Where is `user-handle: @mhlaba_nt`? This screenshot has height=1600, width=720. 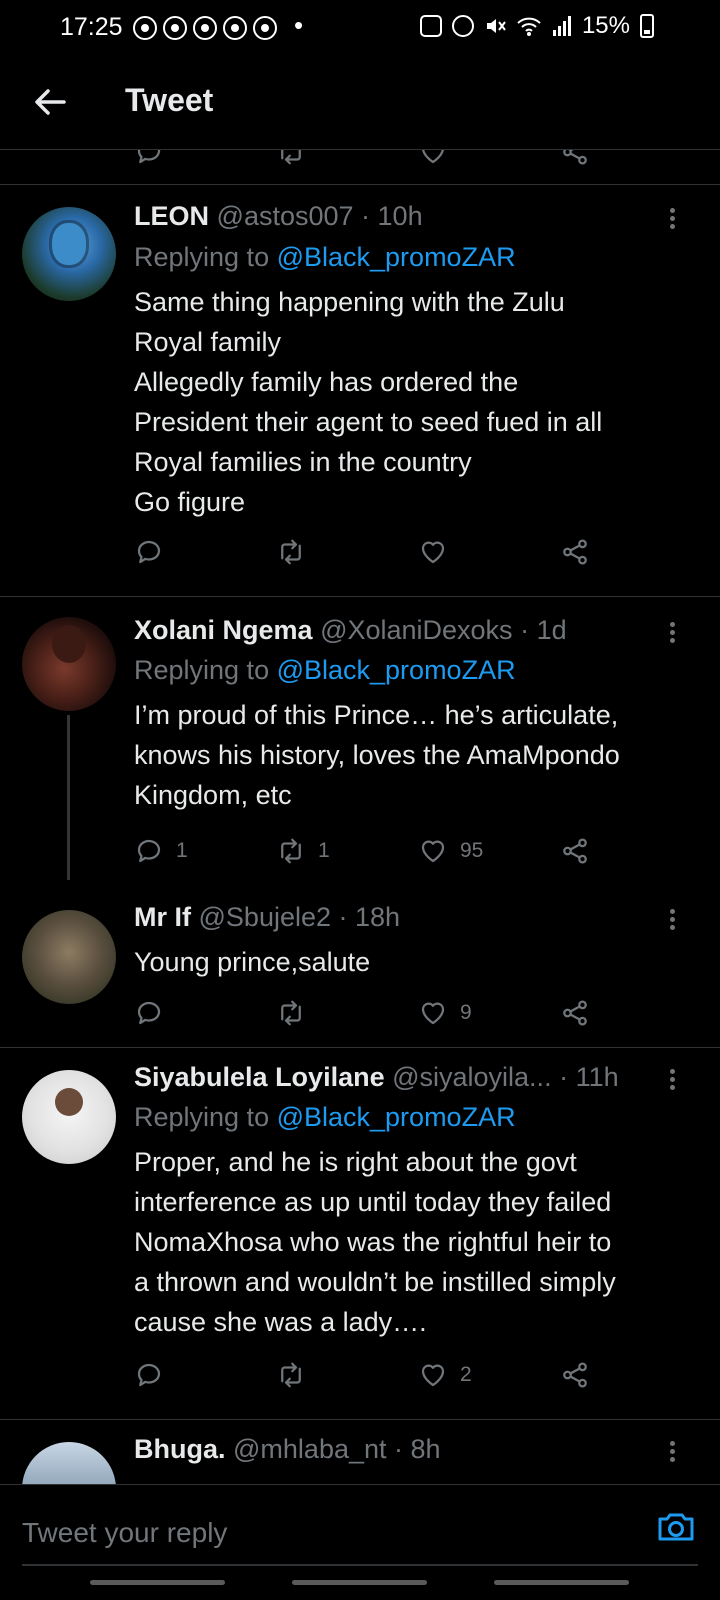
user-handle: @mhlaba_nt is located at coordinates (310, 1449).